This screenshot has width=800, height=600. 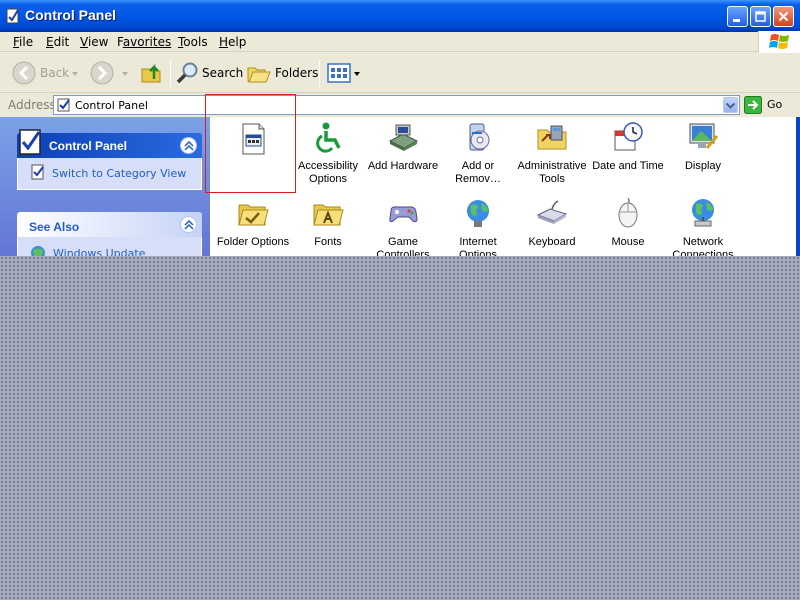 I want to click on accessibility-icon, so click(x=328, y=137).